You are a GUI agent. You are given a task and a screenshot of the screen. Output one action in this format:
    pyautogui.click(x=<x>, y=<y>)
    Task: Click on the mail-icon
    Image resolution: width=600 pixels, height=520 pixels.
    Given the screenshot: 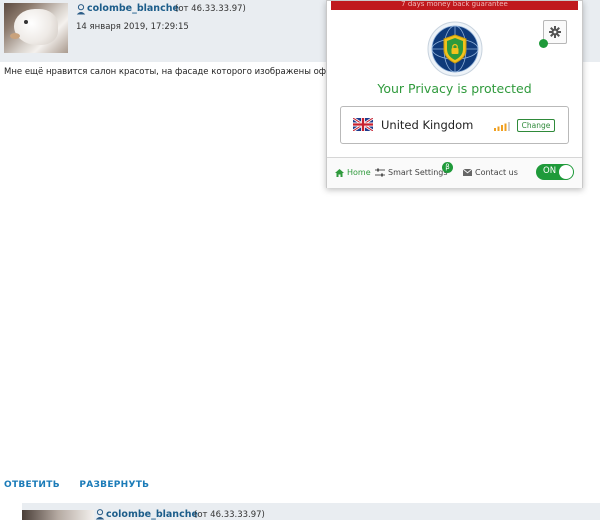 What is the action you would take?
    pyautogui.click(x=467, y=172)
    